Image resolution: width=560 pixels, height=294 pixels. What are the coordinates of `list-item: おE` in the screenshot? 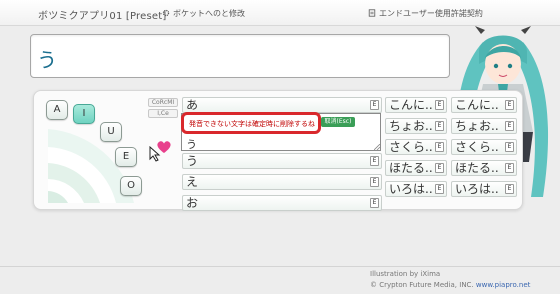 It's located at (282, 203).